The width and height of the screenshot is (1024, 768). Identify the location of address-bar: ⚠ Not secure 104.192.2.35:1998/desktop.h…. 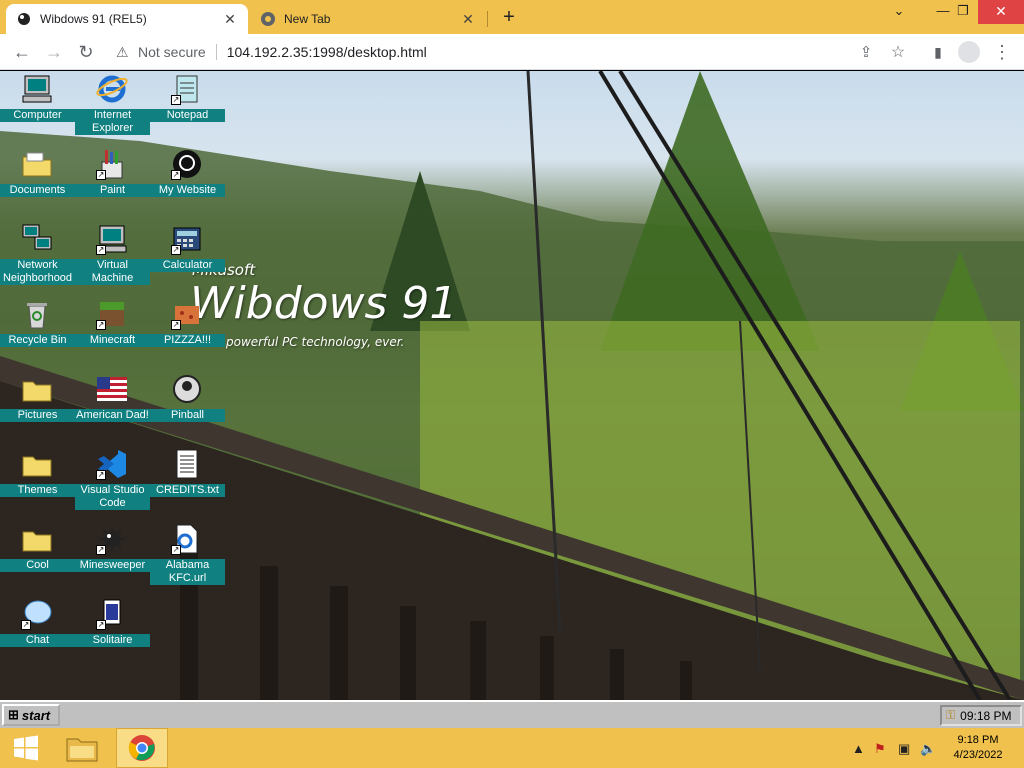
(511, 52).